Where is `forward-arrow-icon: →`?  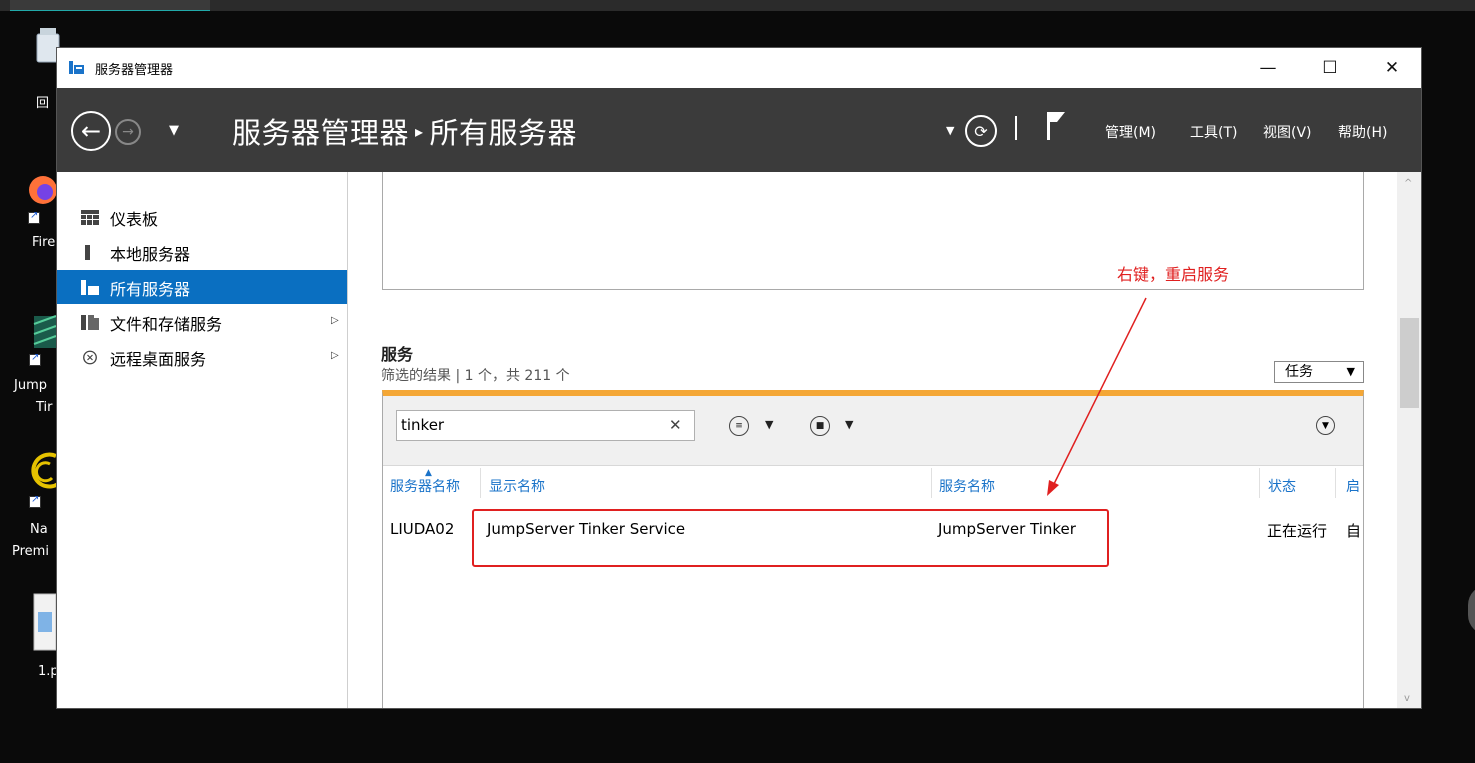 forward-arrow-icon: → is located at coordinates (128, 132).